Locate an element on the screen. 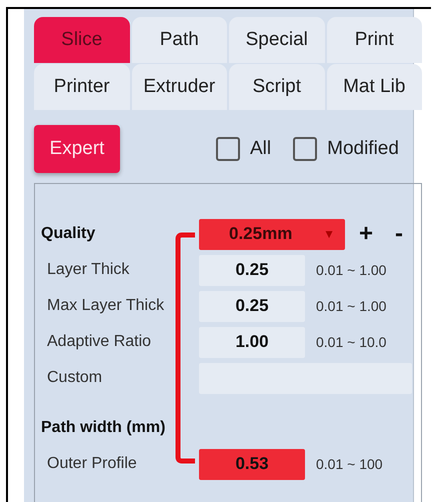 The width and height of the screenshot is (435, 502). expert-button: Expert is located at coordinates (77, 149).